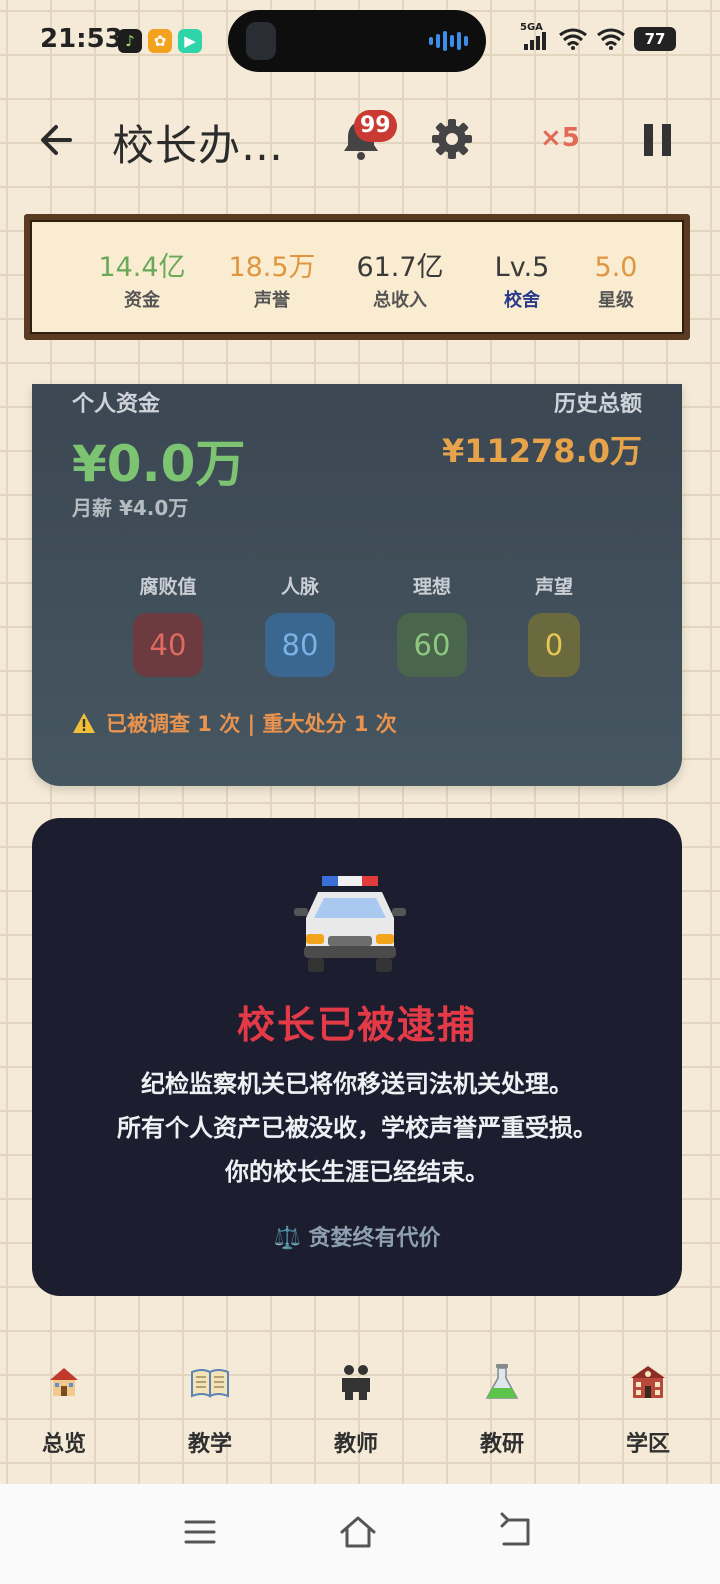 The height and width of the screenshot is (1584, 720). What do you see at coordinates (658, 140) in the screenshot?
I see `pause-icon` at bounding box center [658, 140].